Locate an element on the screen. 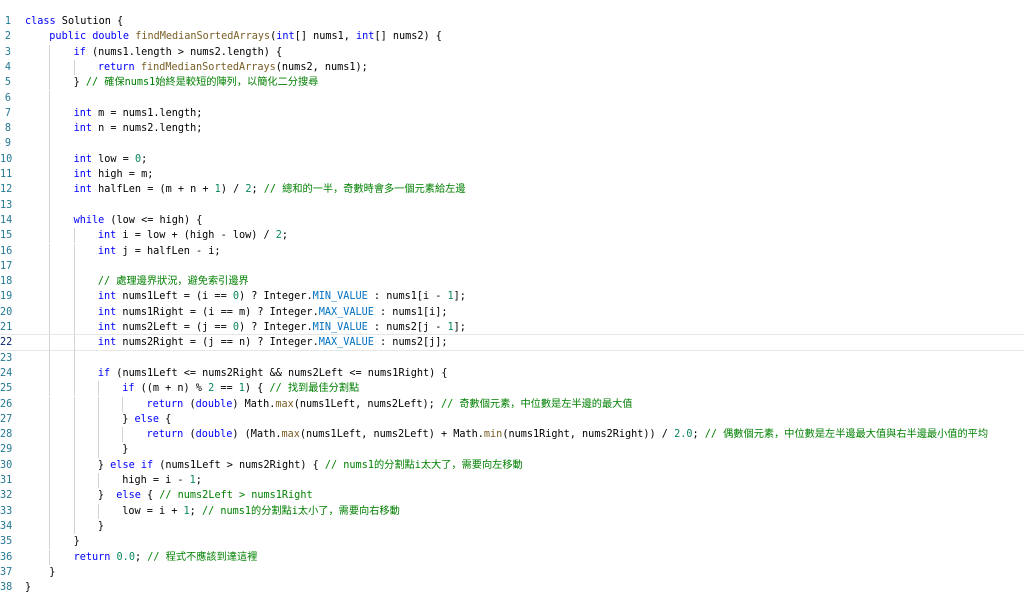 Image resolution: width=1024 pixels, height=604 pixels. code-line: 14 while (low <= high) { is located at coordinates (512, 220).